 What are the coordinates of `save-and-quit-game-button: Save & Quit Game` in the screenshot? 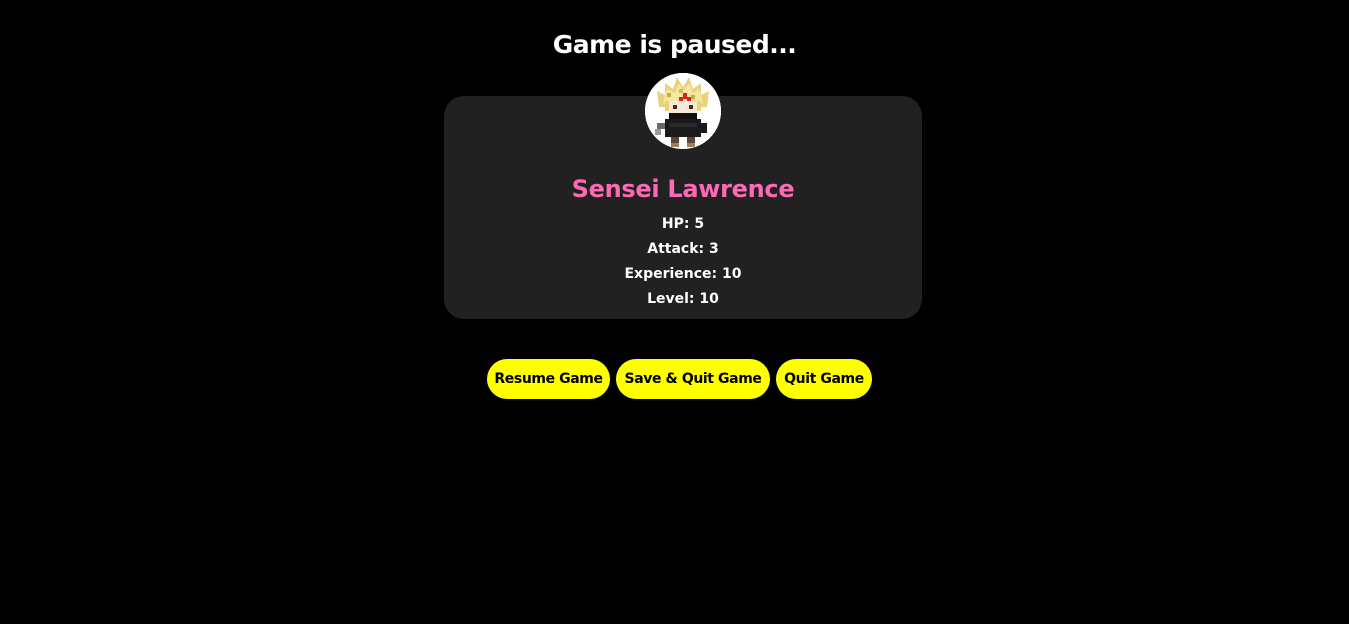 It's located at (693, 379).